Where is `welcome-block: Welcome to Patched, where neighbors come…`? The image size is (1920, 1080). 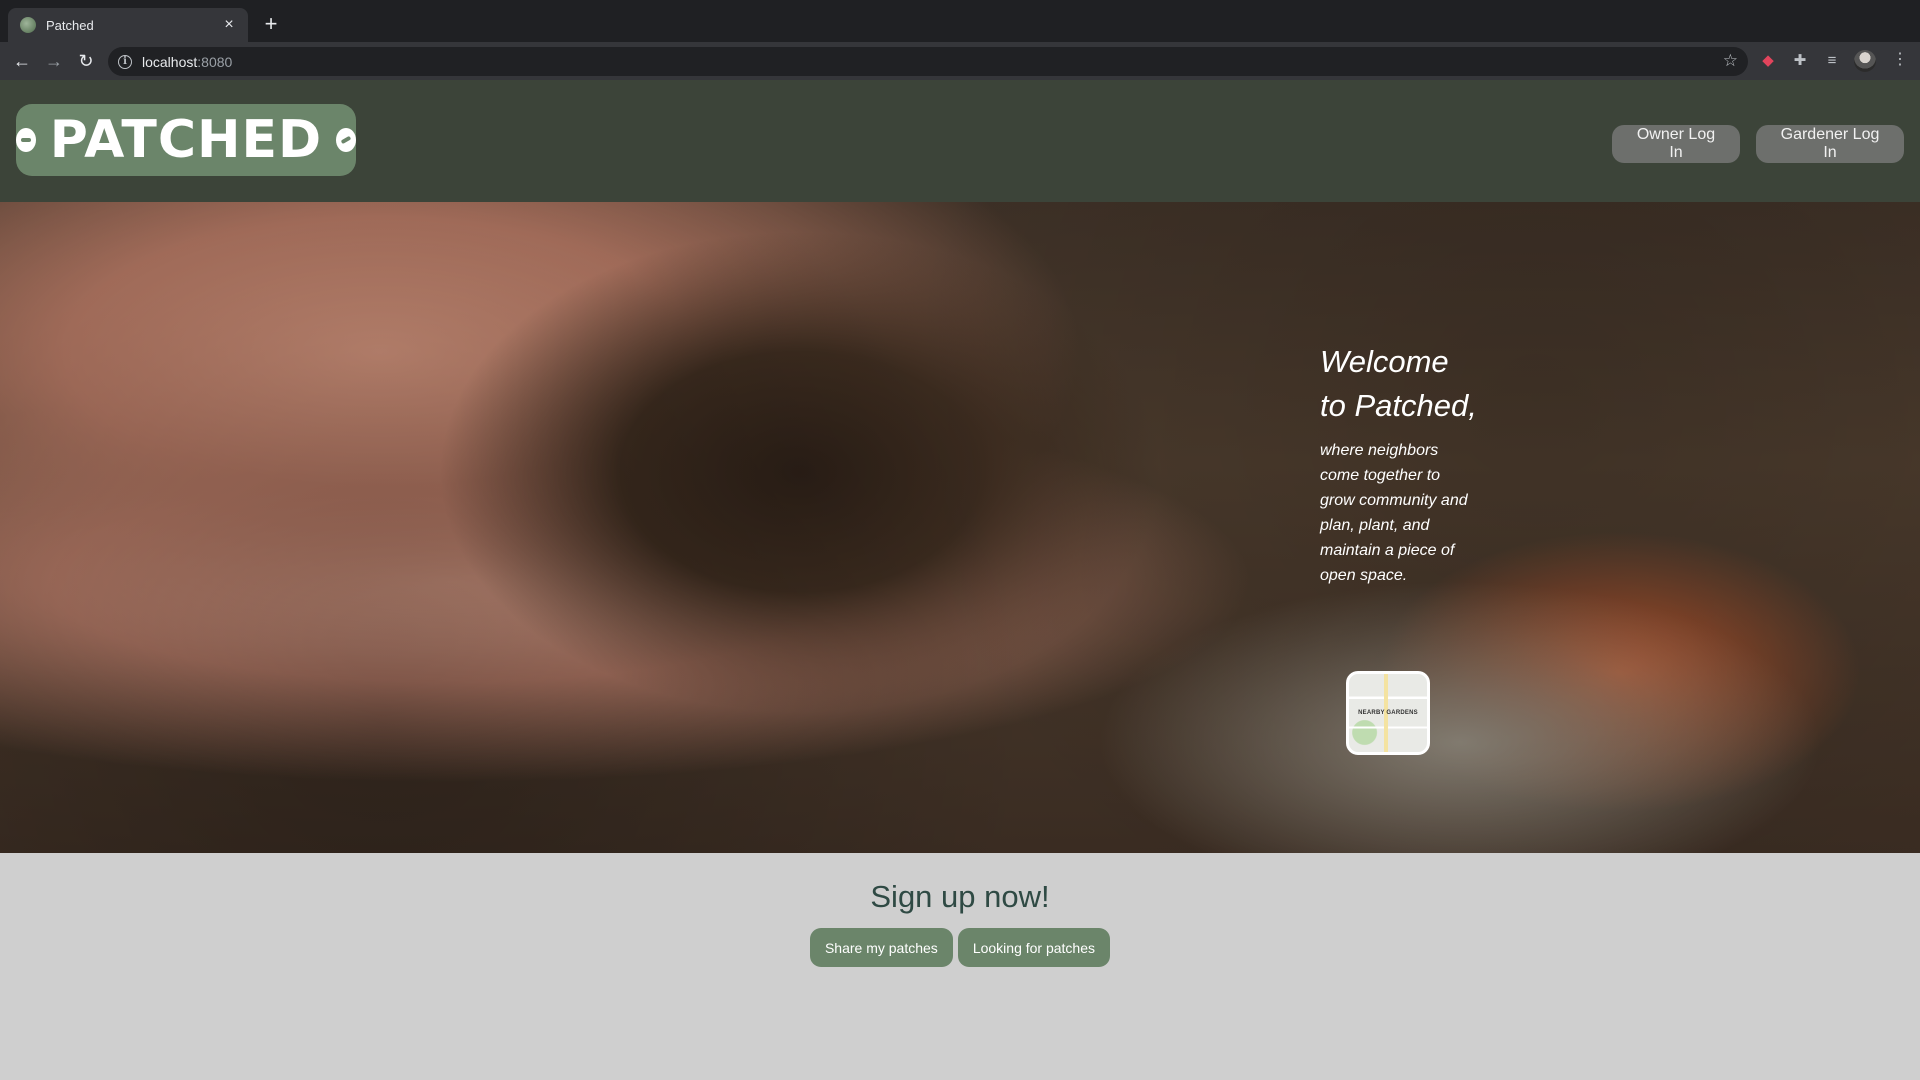
welcome-block: Welcome to Patched, where neighbors come… is located at coordinates (1400, 464).